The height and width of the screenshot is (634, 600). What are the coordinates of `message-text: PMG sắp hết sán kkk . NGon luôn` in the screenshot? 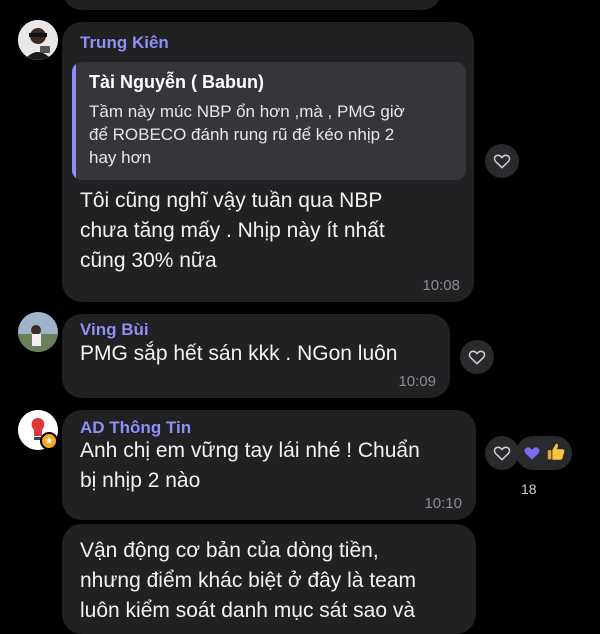 It's located at (239, 353).